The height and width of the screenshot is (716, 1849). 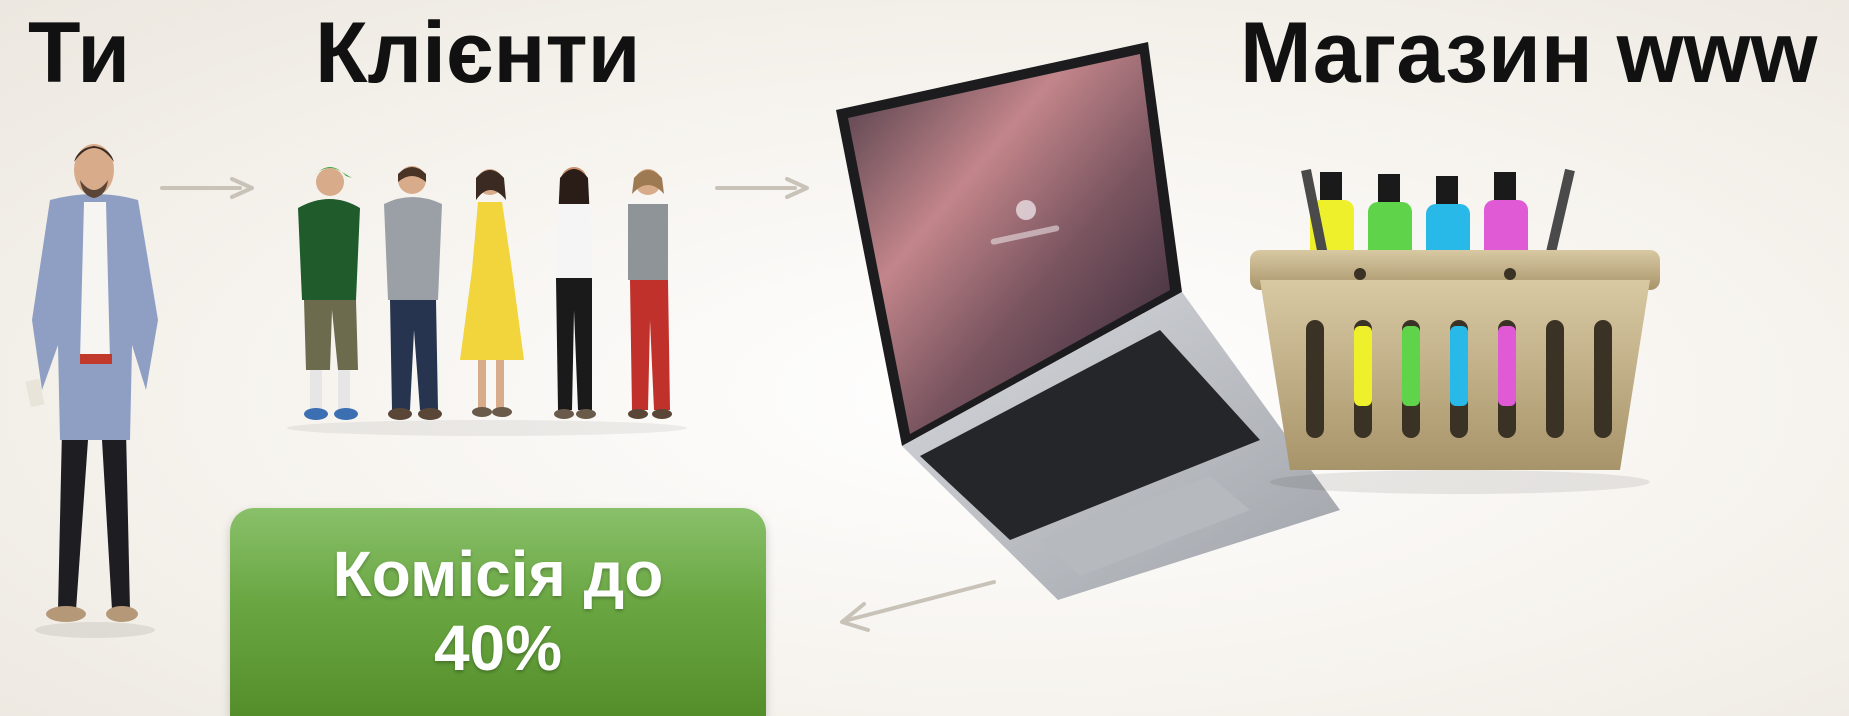 I want to click on title-clients: Клієнти, so click(x=478, y=53).